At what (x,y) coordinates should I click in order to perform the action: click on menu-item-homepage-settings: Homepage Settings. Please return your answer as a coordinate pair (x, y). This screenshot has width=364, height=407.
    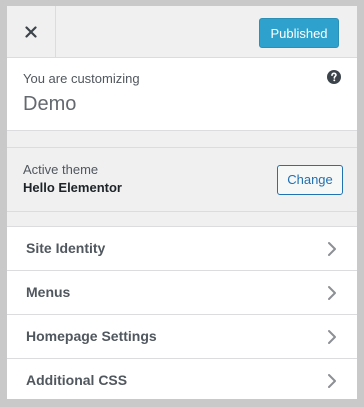
    Looking at the image, I should click on (182, 337).